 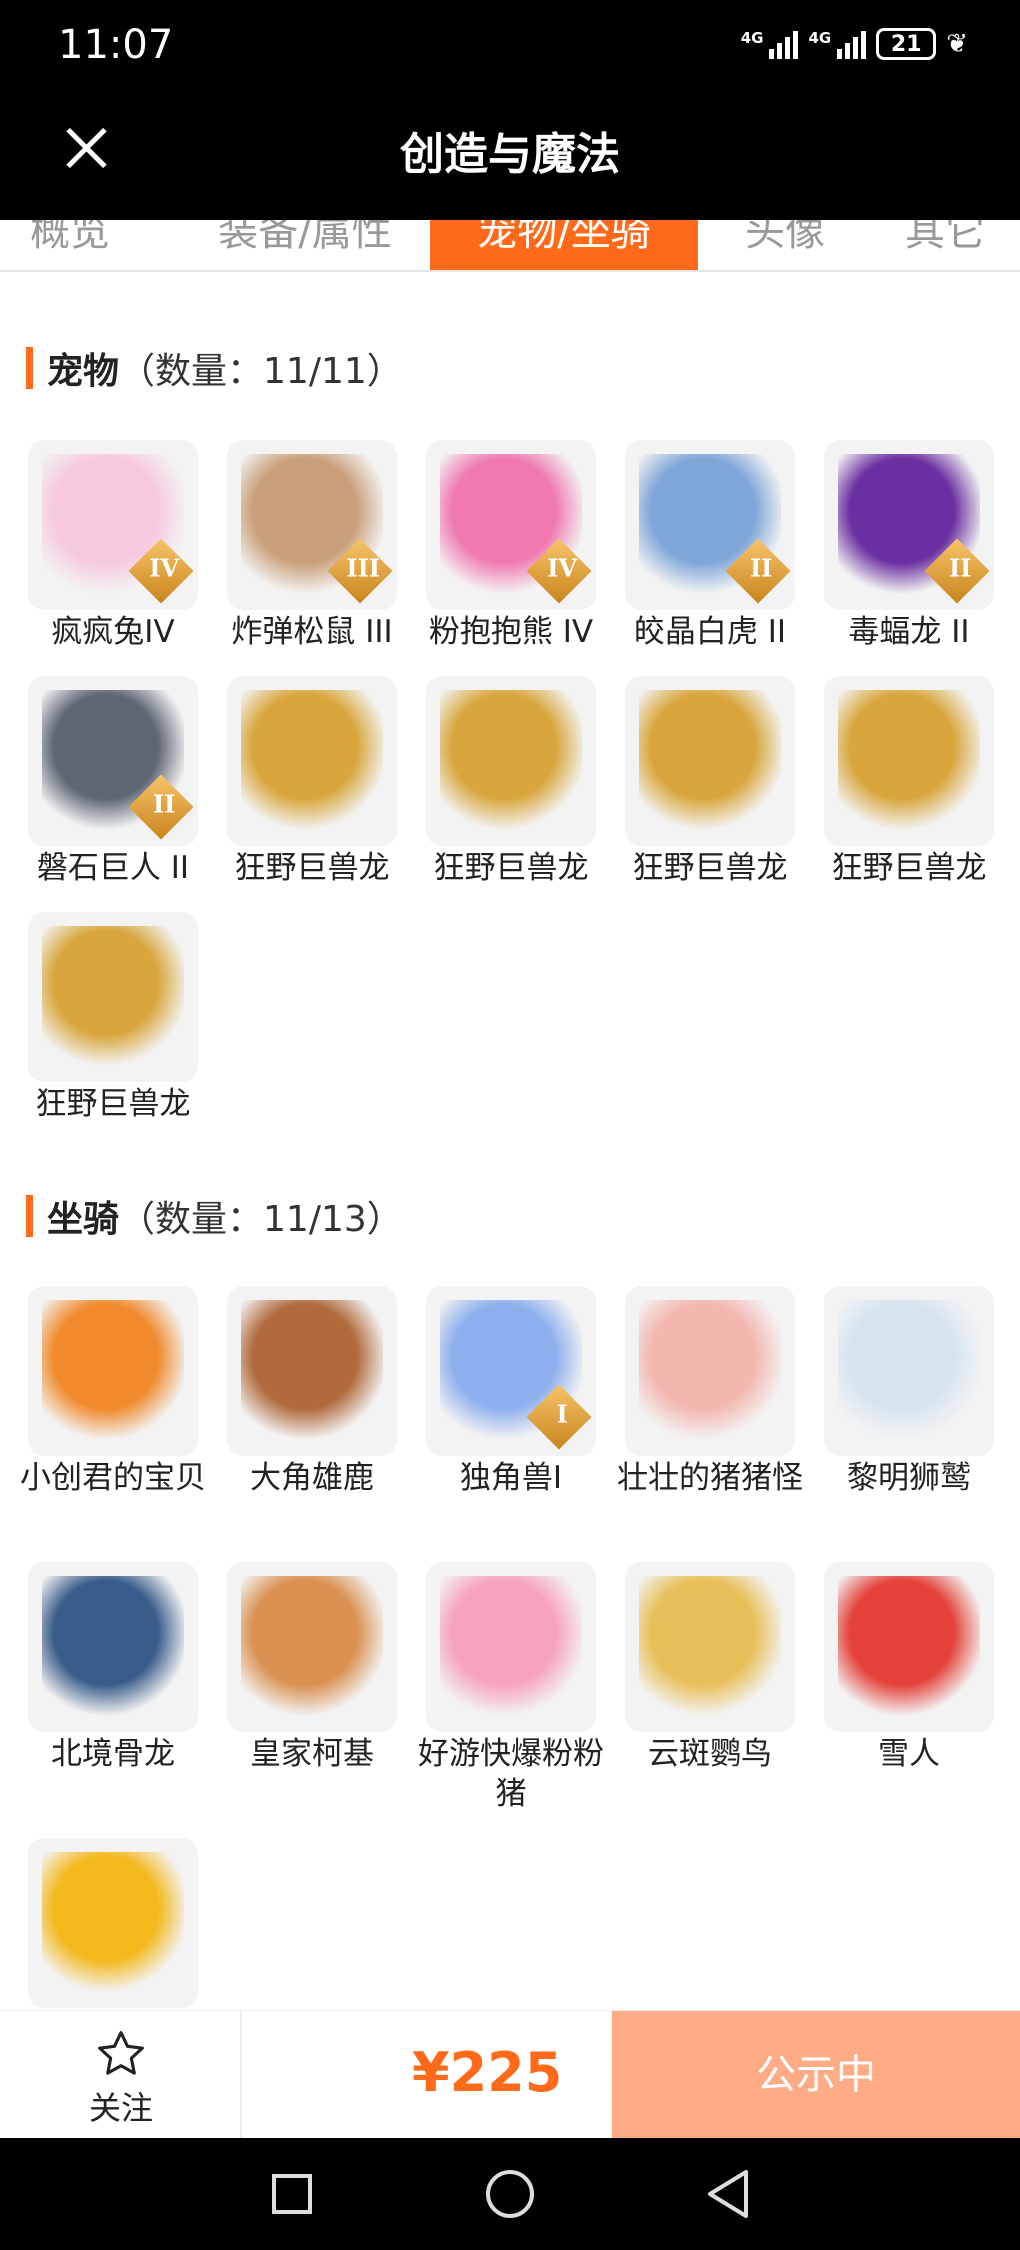 I want to click on item-label: 皇家柯基, so click(x=312, y=1754).